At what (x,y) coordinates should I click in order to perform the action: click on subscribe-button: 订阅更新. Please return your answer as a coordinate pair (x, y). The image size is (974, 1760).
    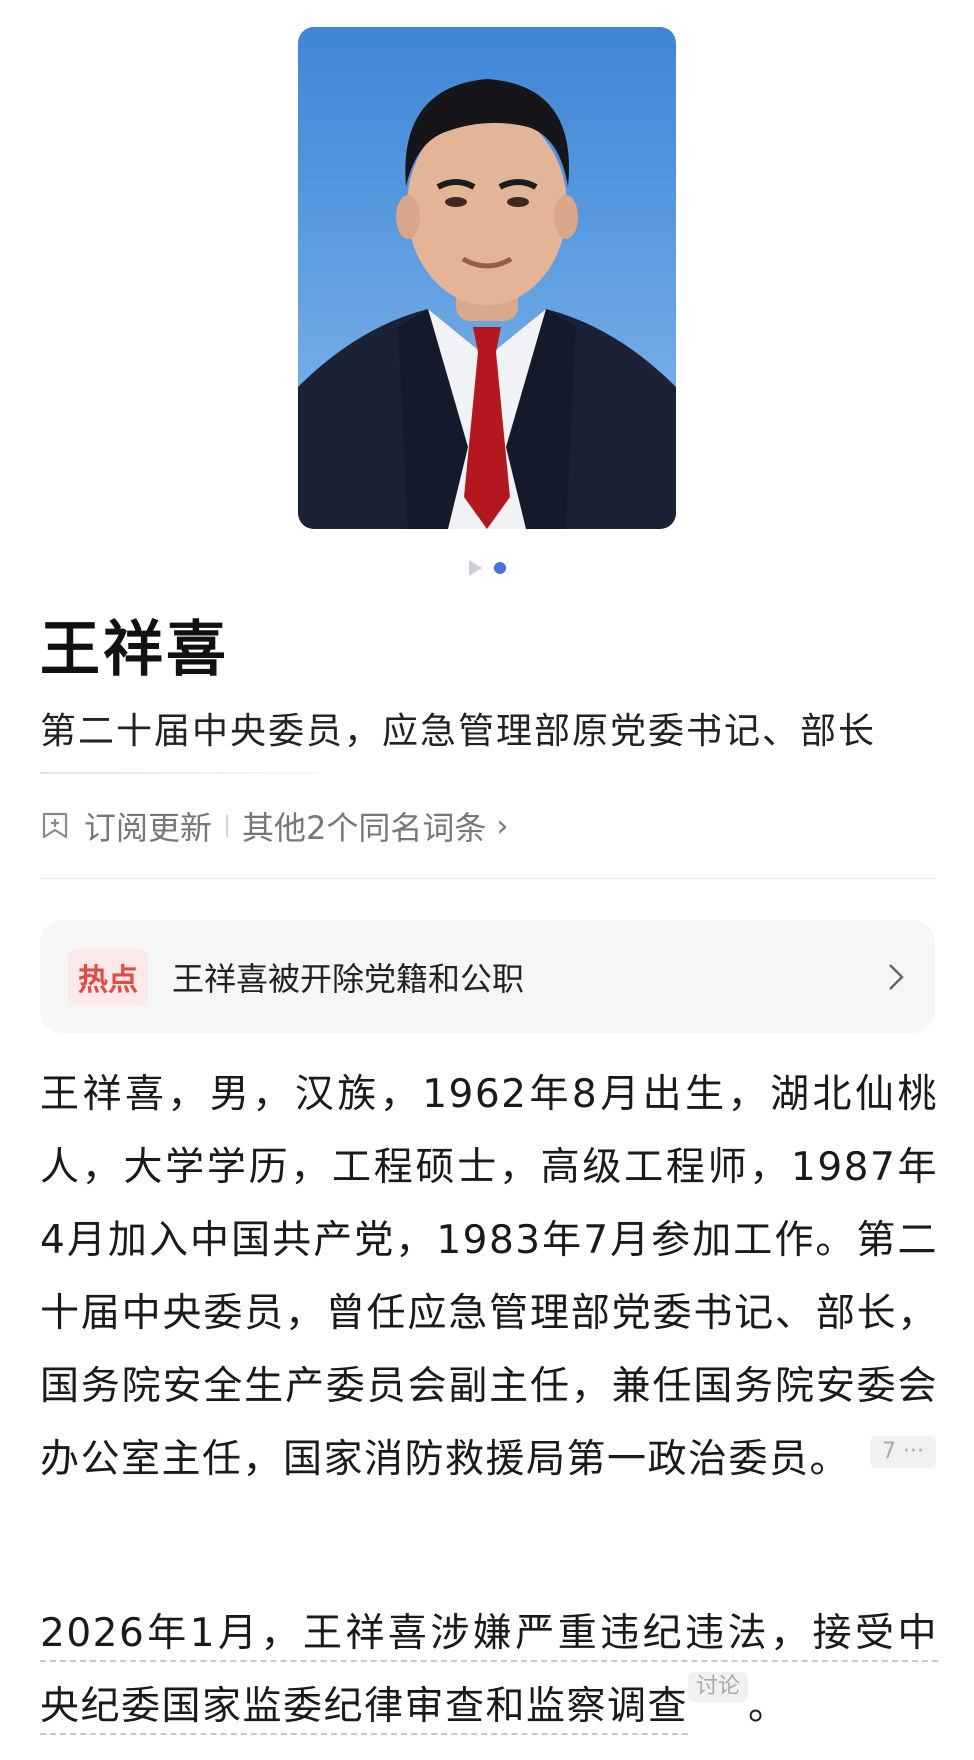
    Looking at the image, I should click on (148, 826).